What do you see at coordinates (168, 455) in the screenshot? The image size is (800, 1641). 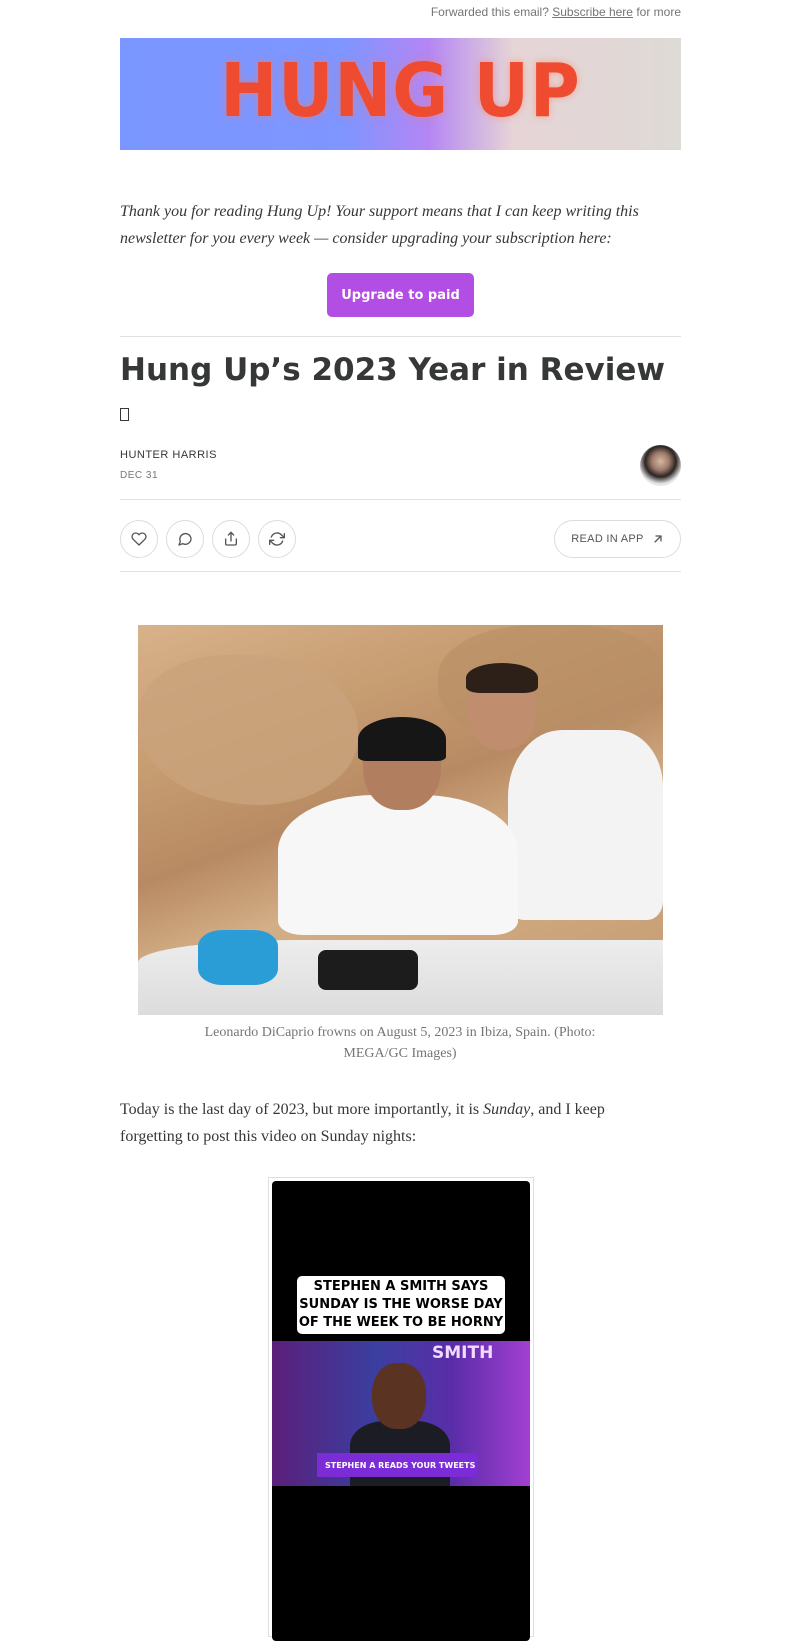 I see `author-name: HUNTER HARRIS` at bounding box center [168, 455].